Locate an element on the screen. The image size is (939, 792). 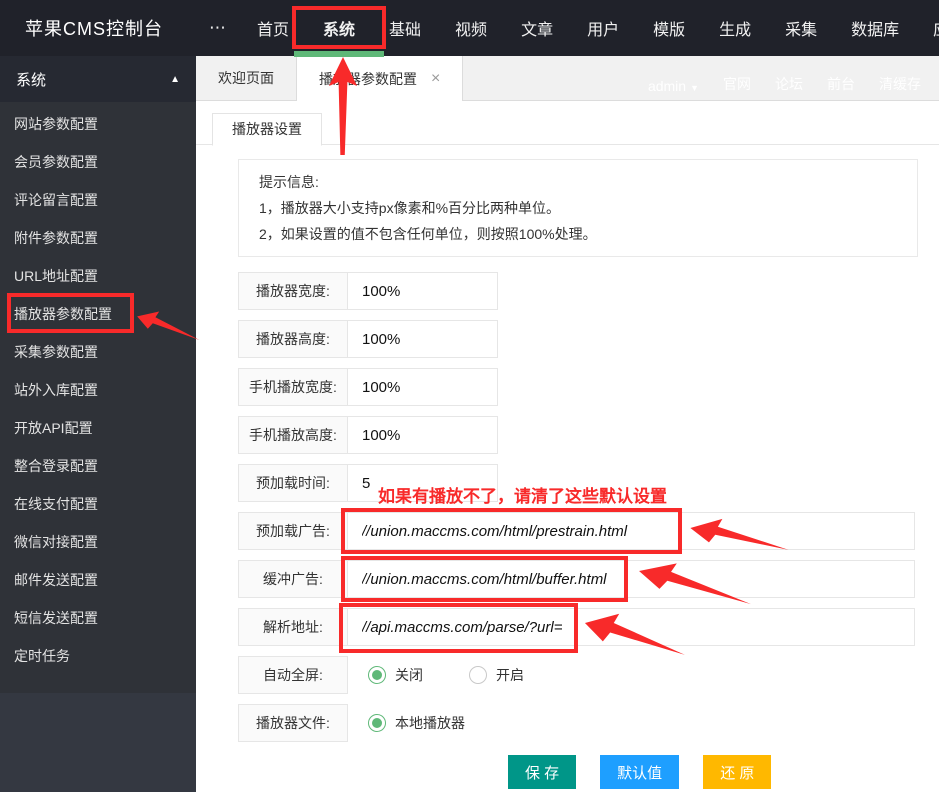
panel-tabs: 播放器设置 is located at coordinates (567, 129).